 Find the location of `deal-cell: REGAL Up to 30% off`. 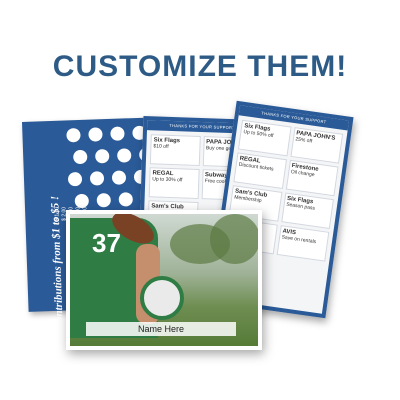

deal-cell: REGAL Up to 30% off is located at coordinates (174, 183).